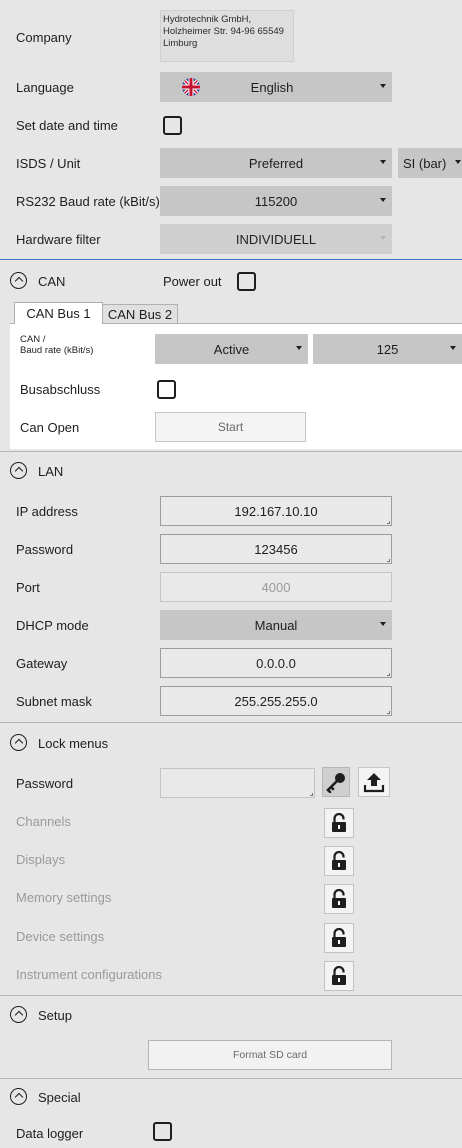 The height and width of the screenshot is (1148, 462). I want to click on lock-item-label: Channels, so click(43, 821).